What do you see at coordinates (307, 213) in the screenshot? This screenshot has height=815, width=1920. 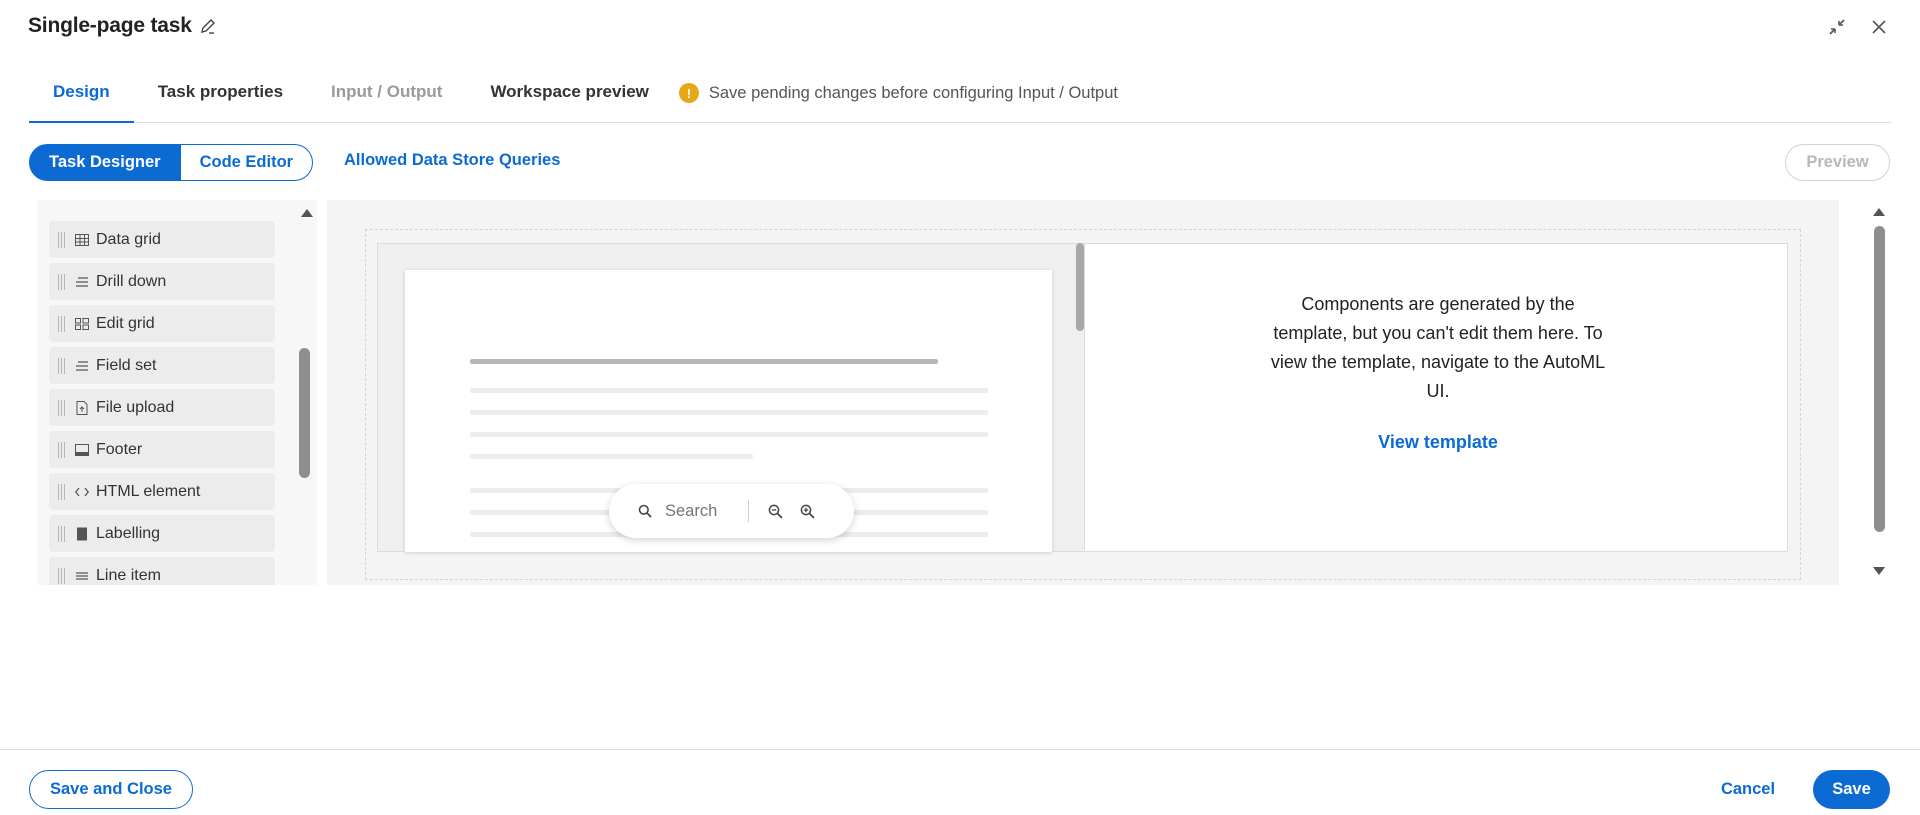 I see `palette-scroll-up-icon` at bounding box center [307, 213].